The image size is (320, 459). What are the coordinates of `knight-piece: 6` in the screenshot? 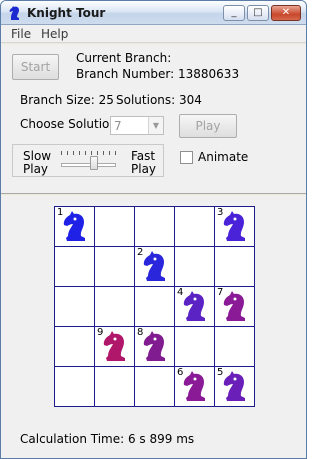 It's located at (195, 387).